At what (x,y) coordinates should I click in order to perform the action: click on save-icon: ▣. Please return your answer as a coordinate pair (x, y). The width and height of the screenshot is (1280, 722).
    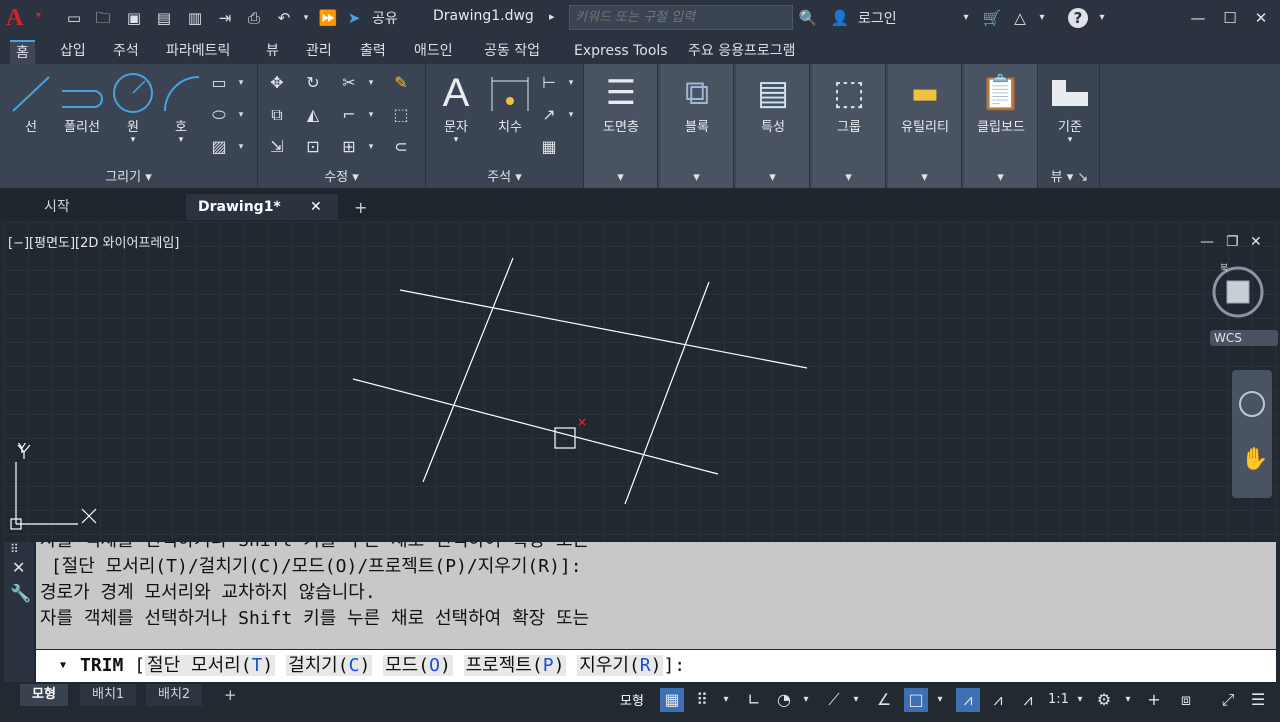
    Looking at the image, I should click on (134, 18).